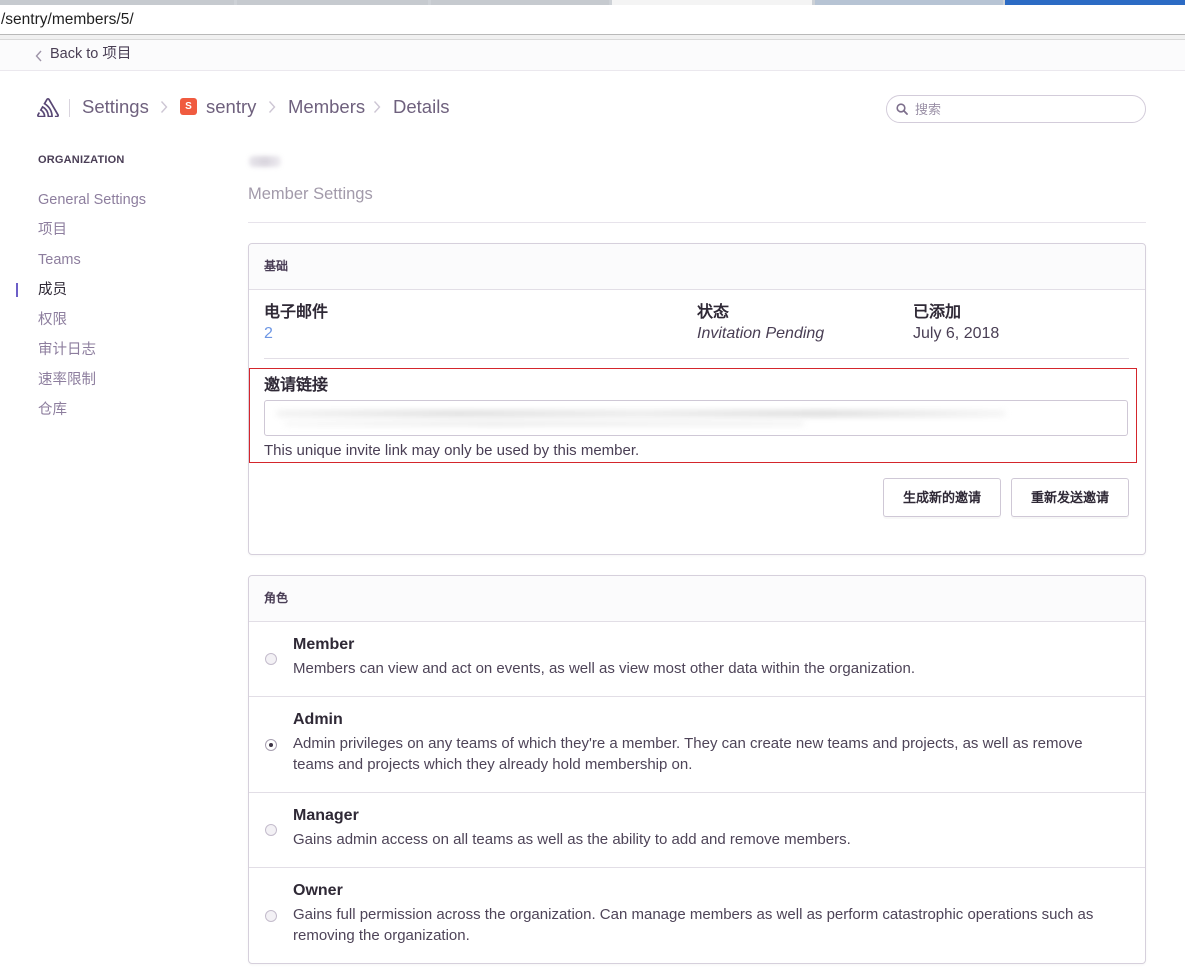  Describe the element at coordinates (697, 267) in the screenshot. I see `basics-panel-header: 基础` at that location.